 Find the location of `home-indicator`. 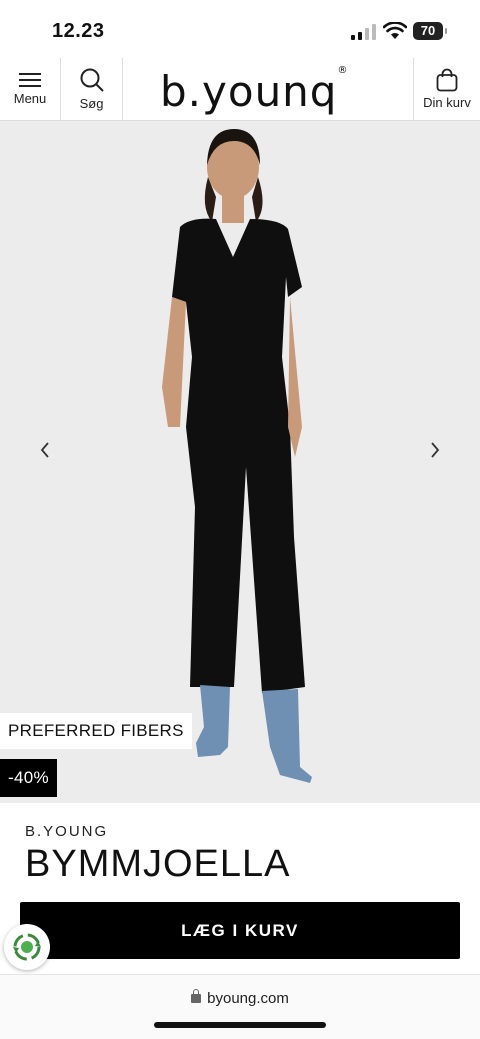

home-indicator is located at coordinates (240, 1025).